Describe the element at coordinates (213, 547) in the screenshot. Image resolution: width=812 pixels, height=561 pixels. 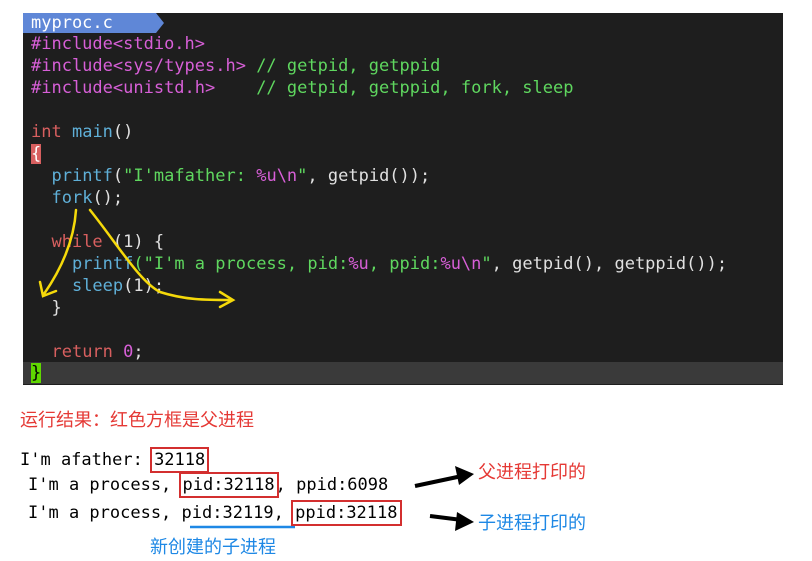
I see `new-child-note: 新创建的子进程` at that location.